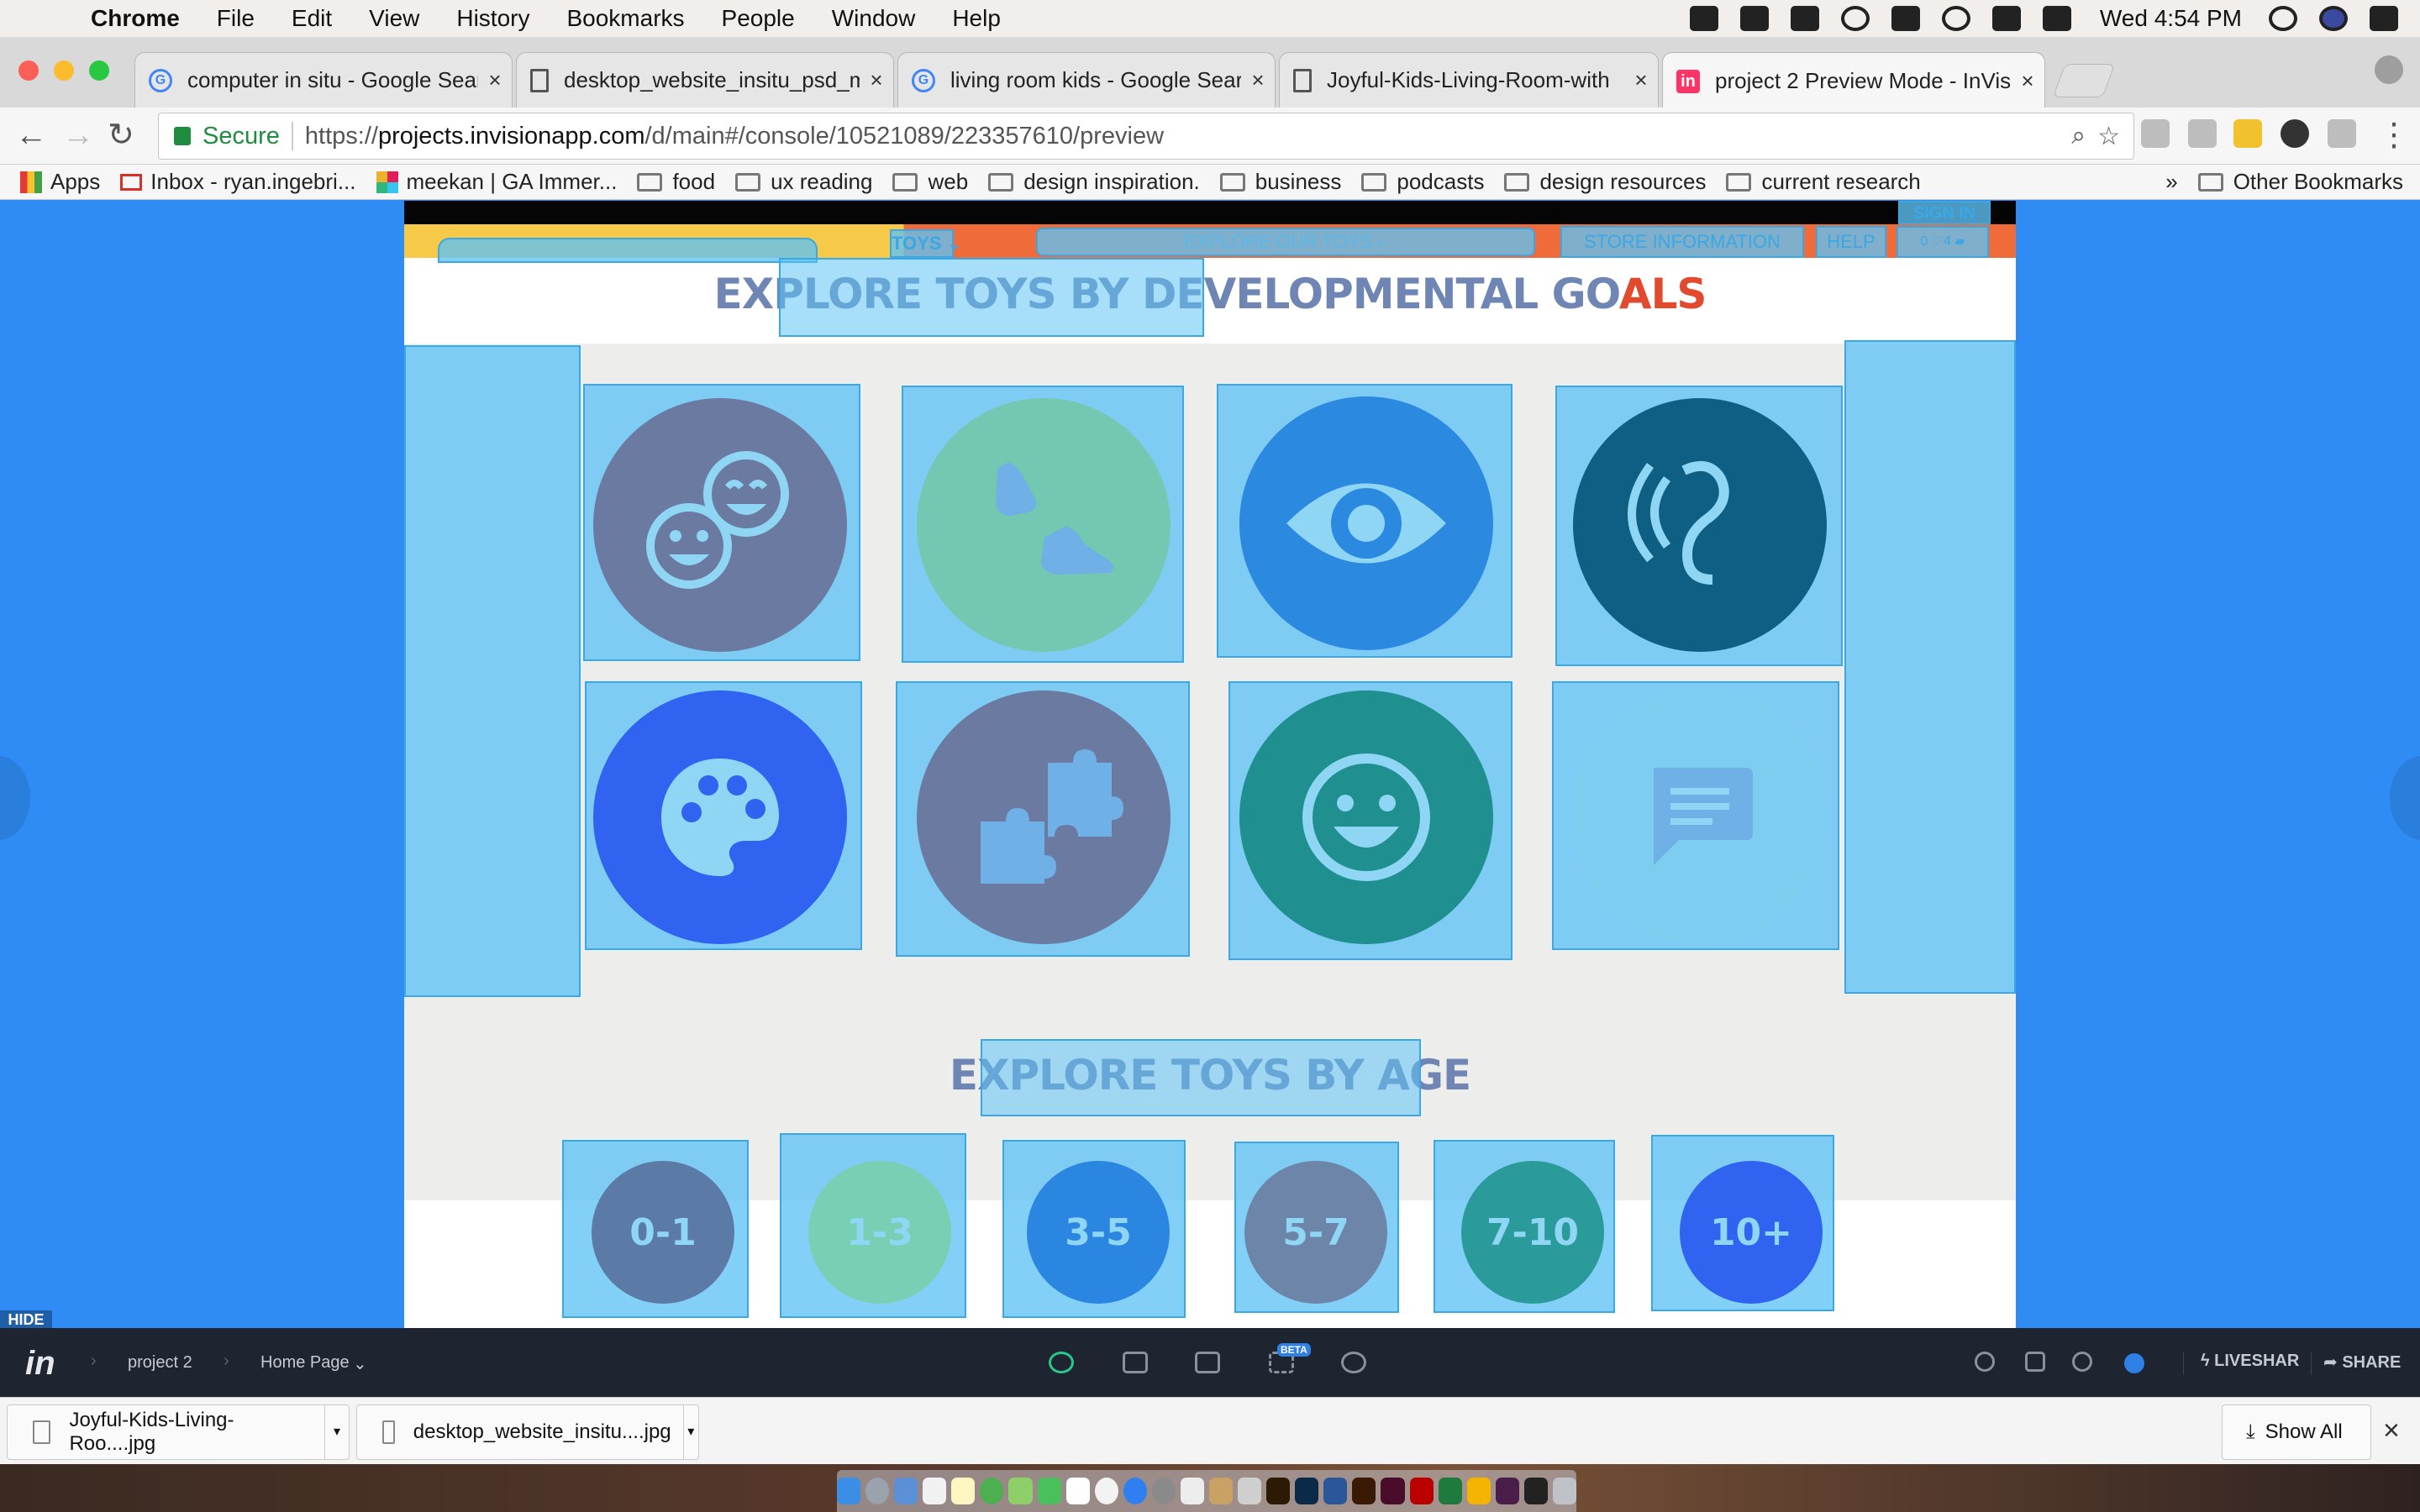  What do you see at coordinates (1164, 1491) in the screenshot?
I see `system-preferences-icon` at bounding box center [1164, 1491].